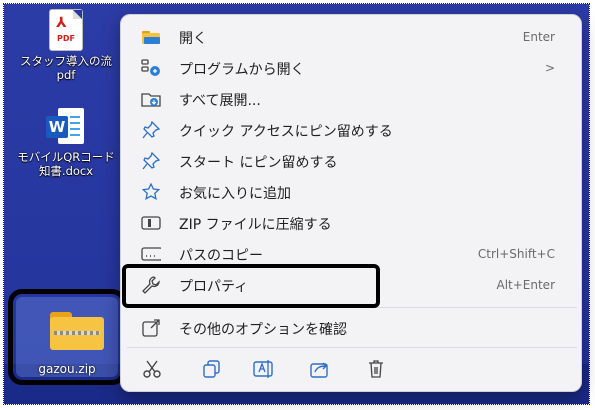 This screenshot has height=410, width=595. I want to click on menu-item-pin-quick-access: クイック アクセスにピン留めする, so click(352, 130).